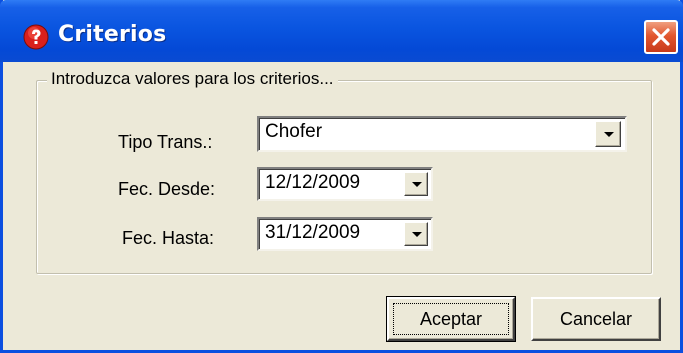  I want to click on fec-desde-date-picker: 12/12/2009, so click(345, 184).